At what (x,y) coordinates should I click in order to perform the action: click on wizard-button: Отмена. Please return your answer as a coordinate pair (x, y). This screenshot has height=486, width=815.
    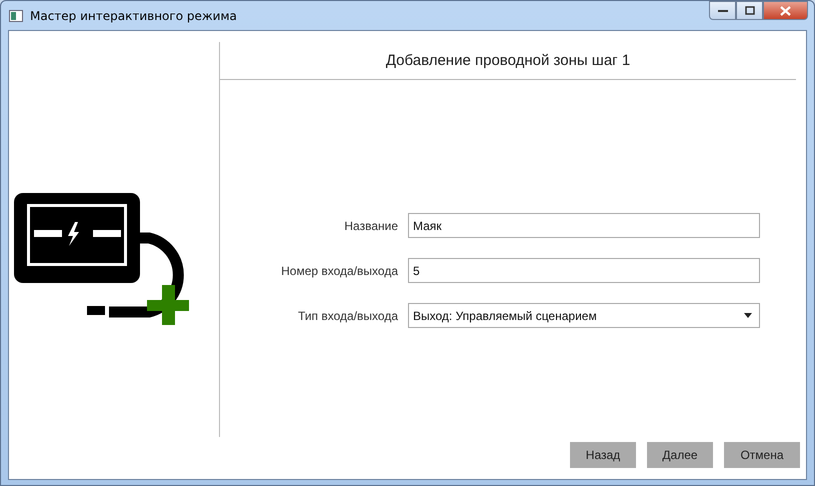
    Looking at the image, I should click on (762, 455).